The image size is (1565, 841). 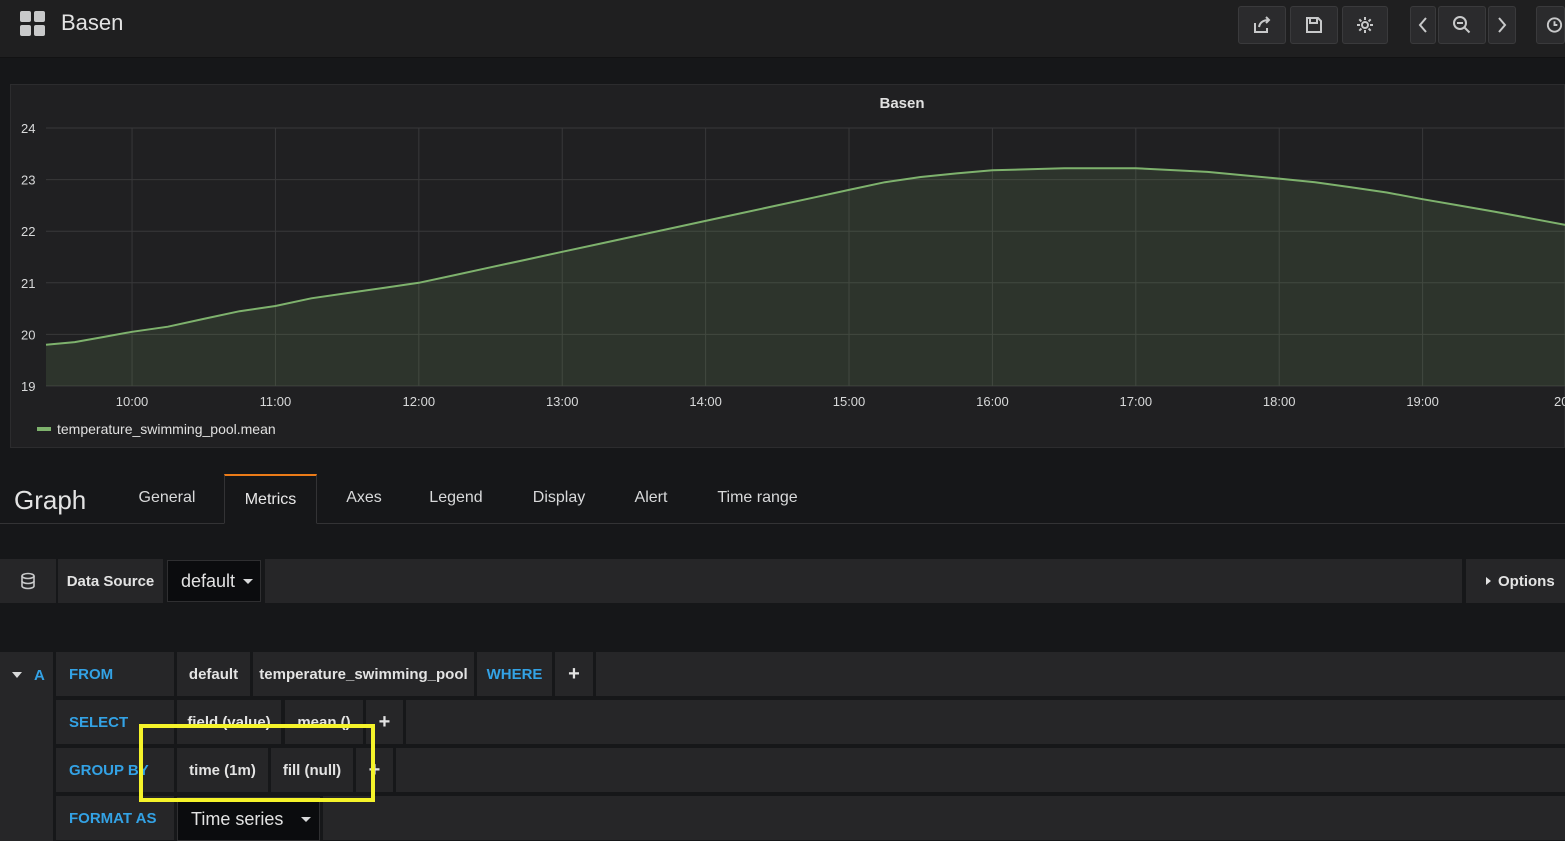 I want to click on dashboard-grid-icon, so click(x=33, y=24).